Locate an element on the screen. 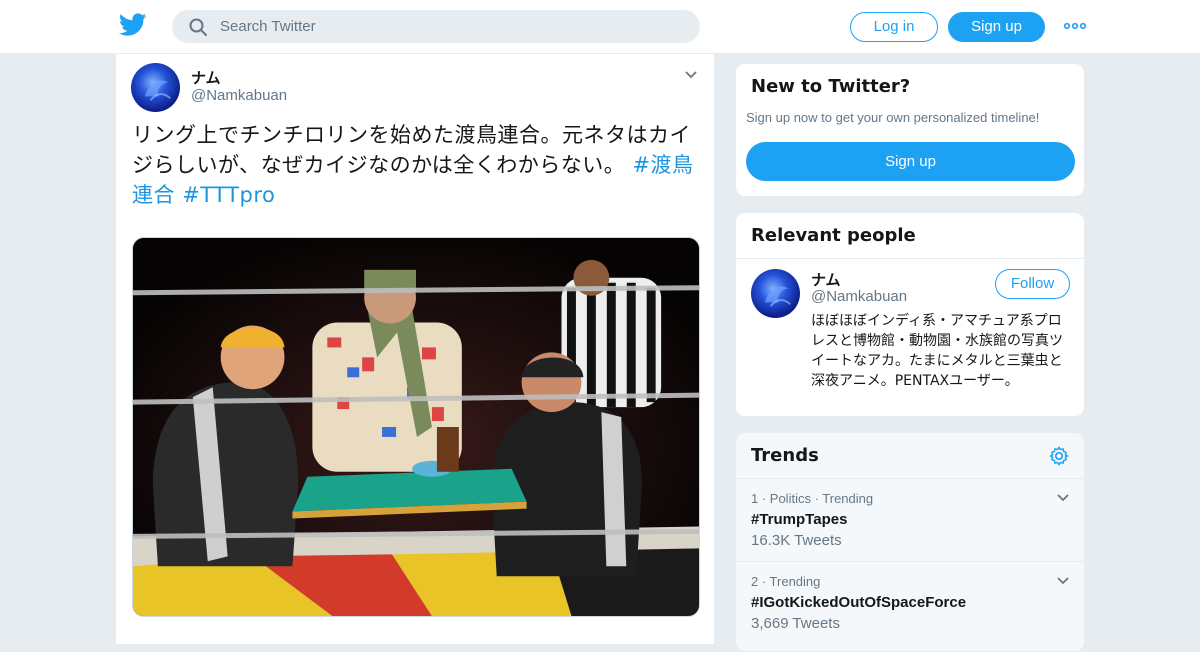 This screenshot has height=652, width=1200. card-title: Trends is located at coordinates (785, 455).